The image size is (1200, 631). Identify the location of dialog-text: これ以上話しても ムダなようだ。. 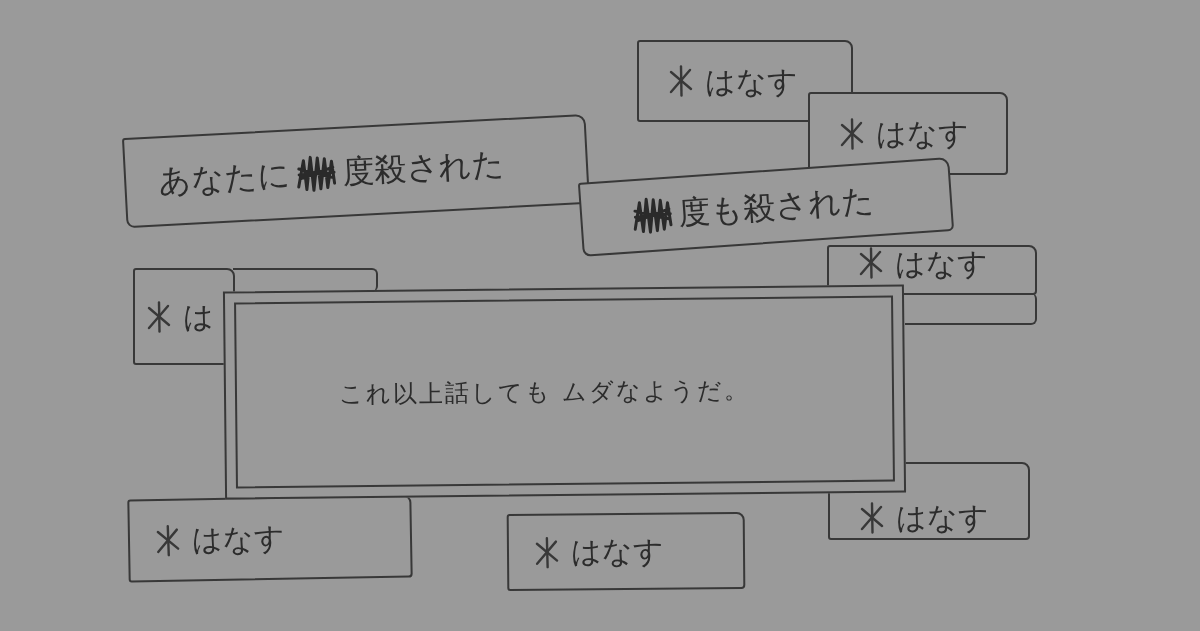
(544, 392).